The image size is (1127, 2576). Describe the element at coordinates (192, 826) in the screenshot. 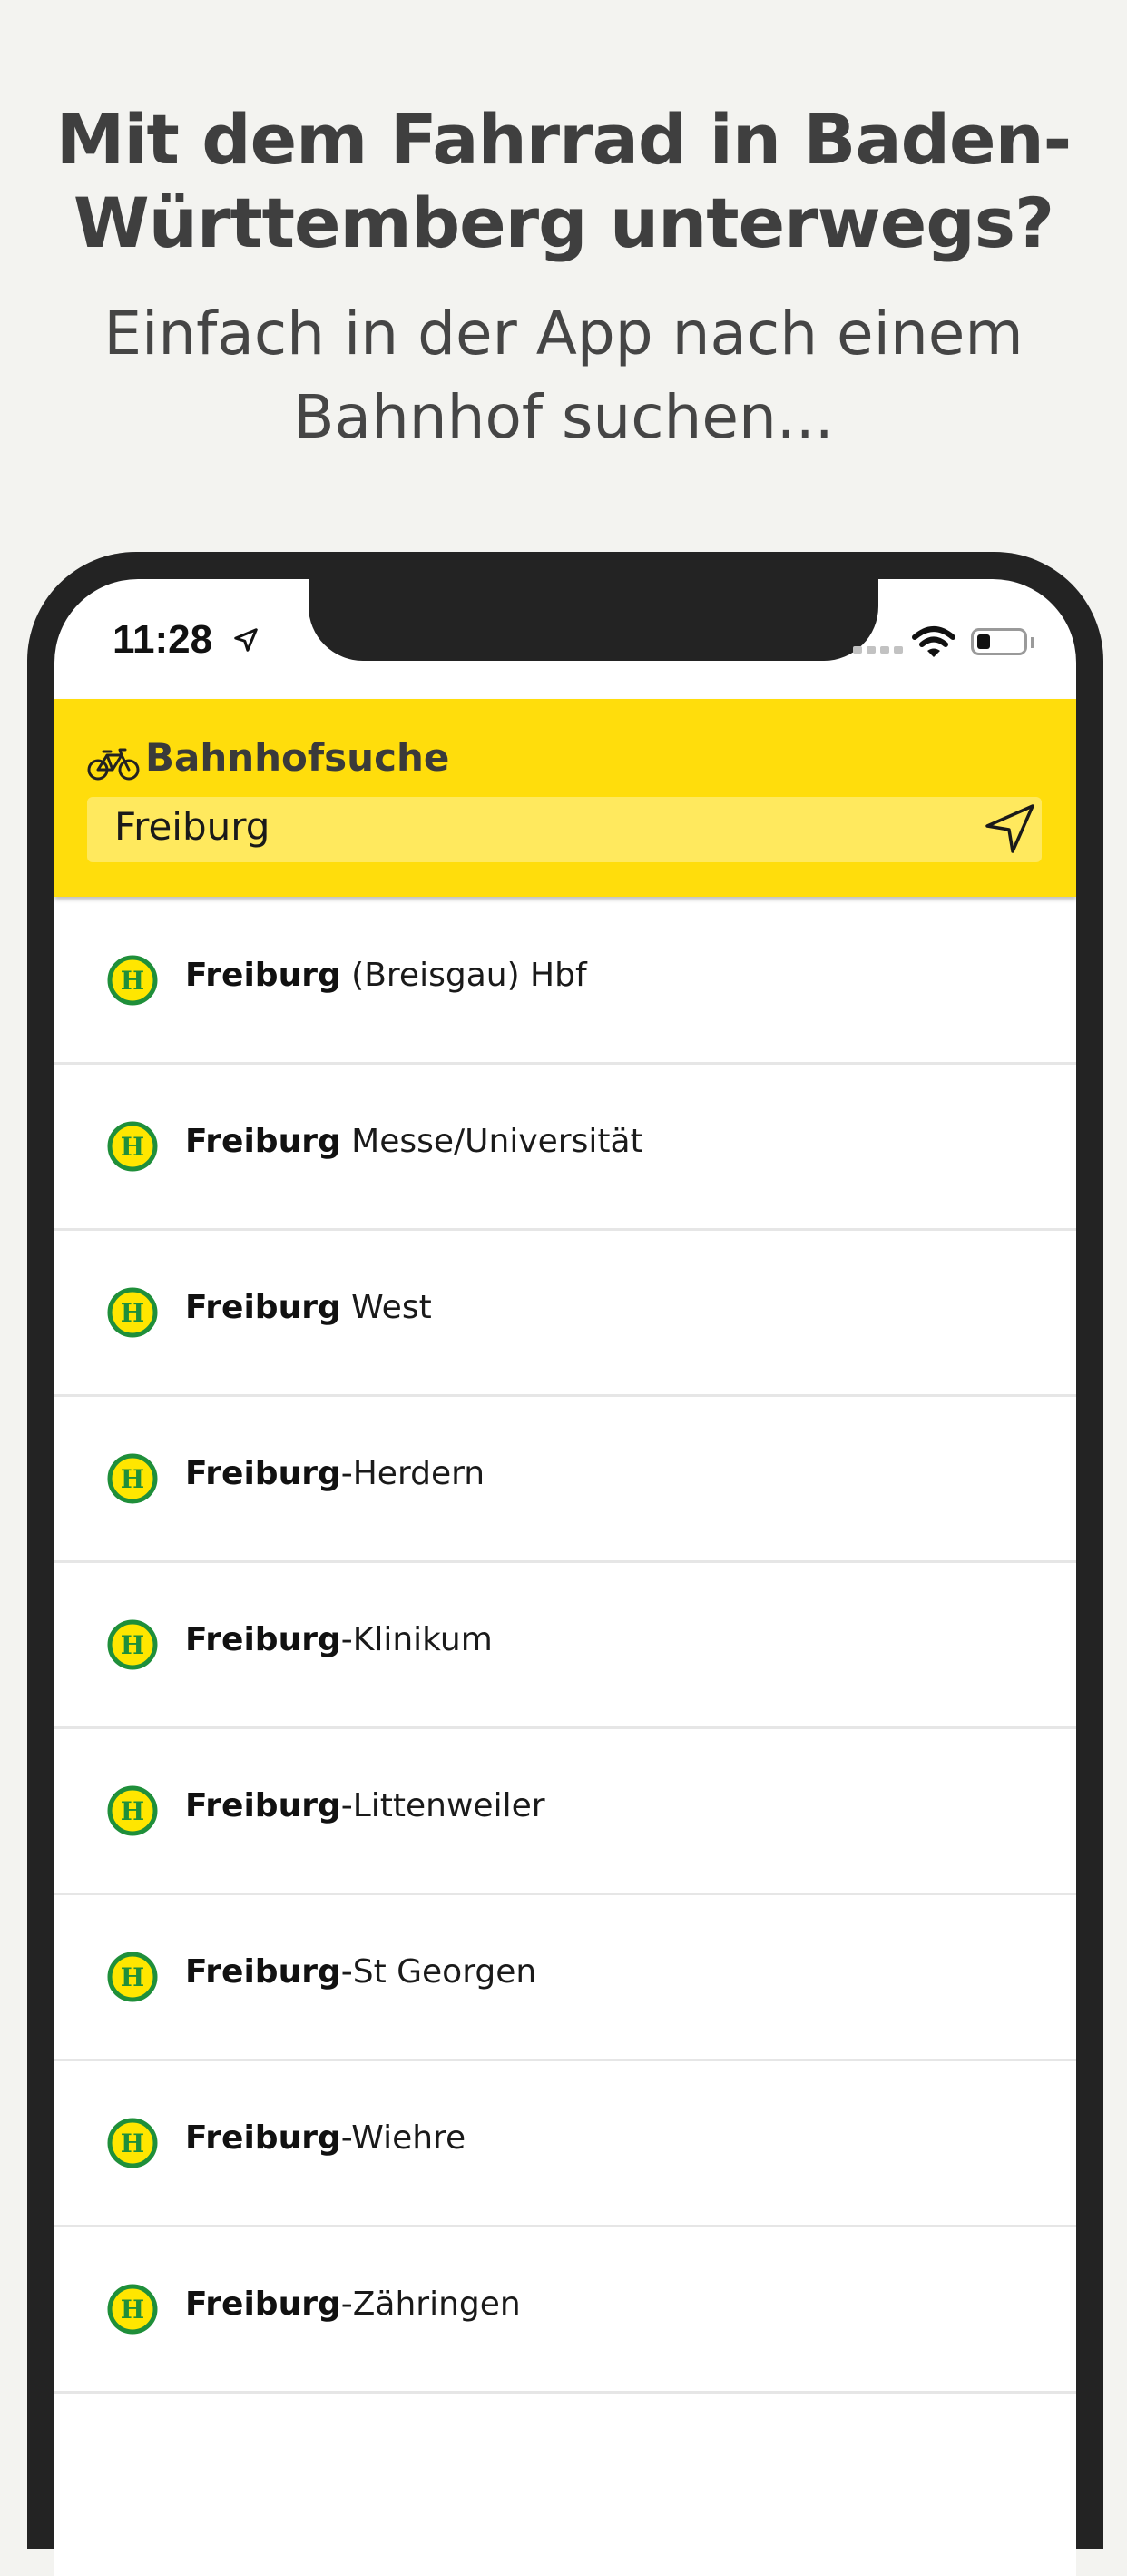

I see `search-input-value: Freiburg` at that location.